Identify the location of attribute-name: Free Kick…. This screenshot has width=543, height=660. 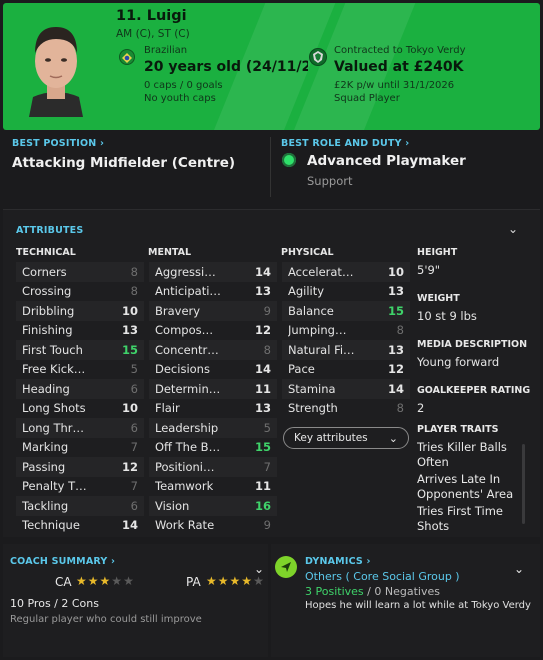
(54, 369).